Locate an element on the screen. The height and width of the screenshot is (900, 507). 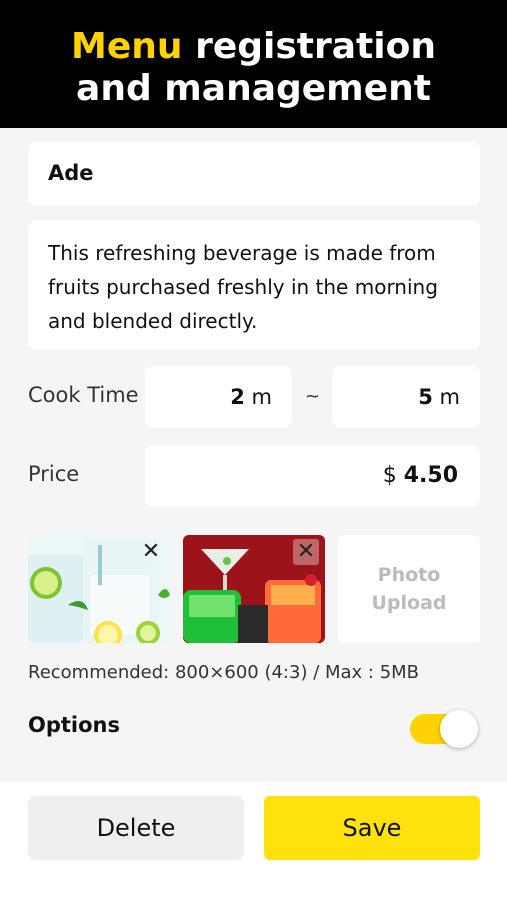
options-label: Options is located at coordinates (74, 725).